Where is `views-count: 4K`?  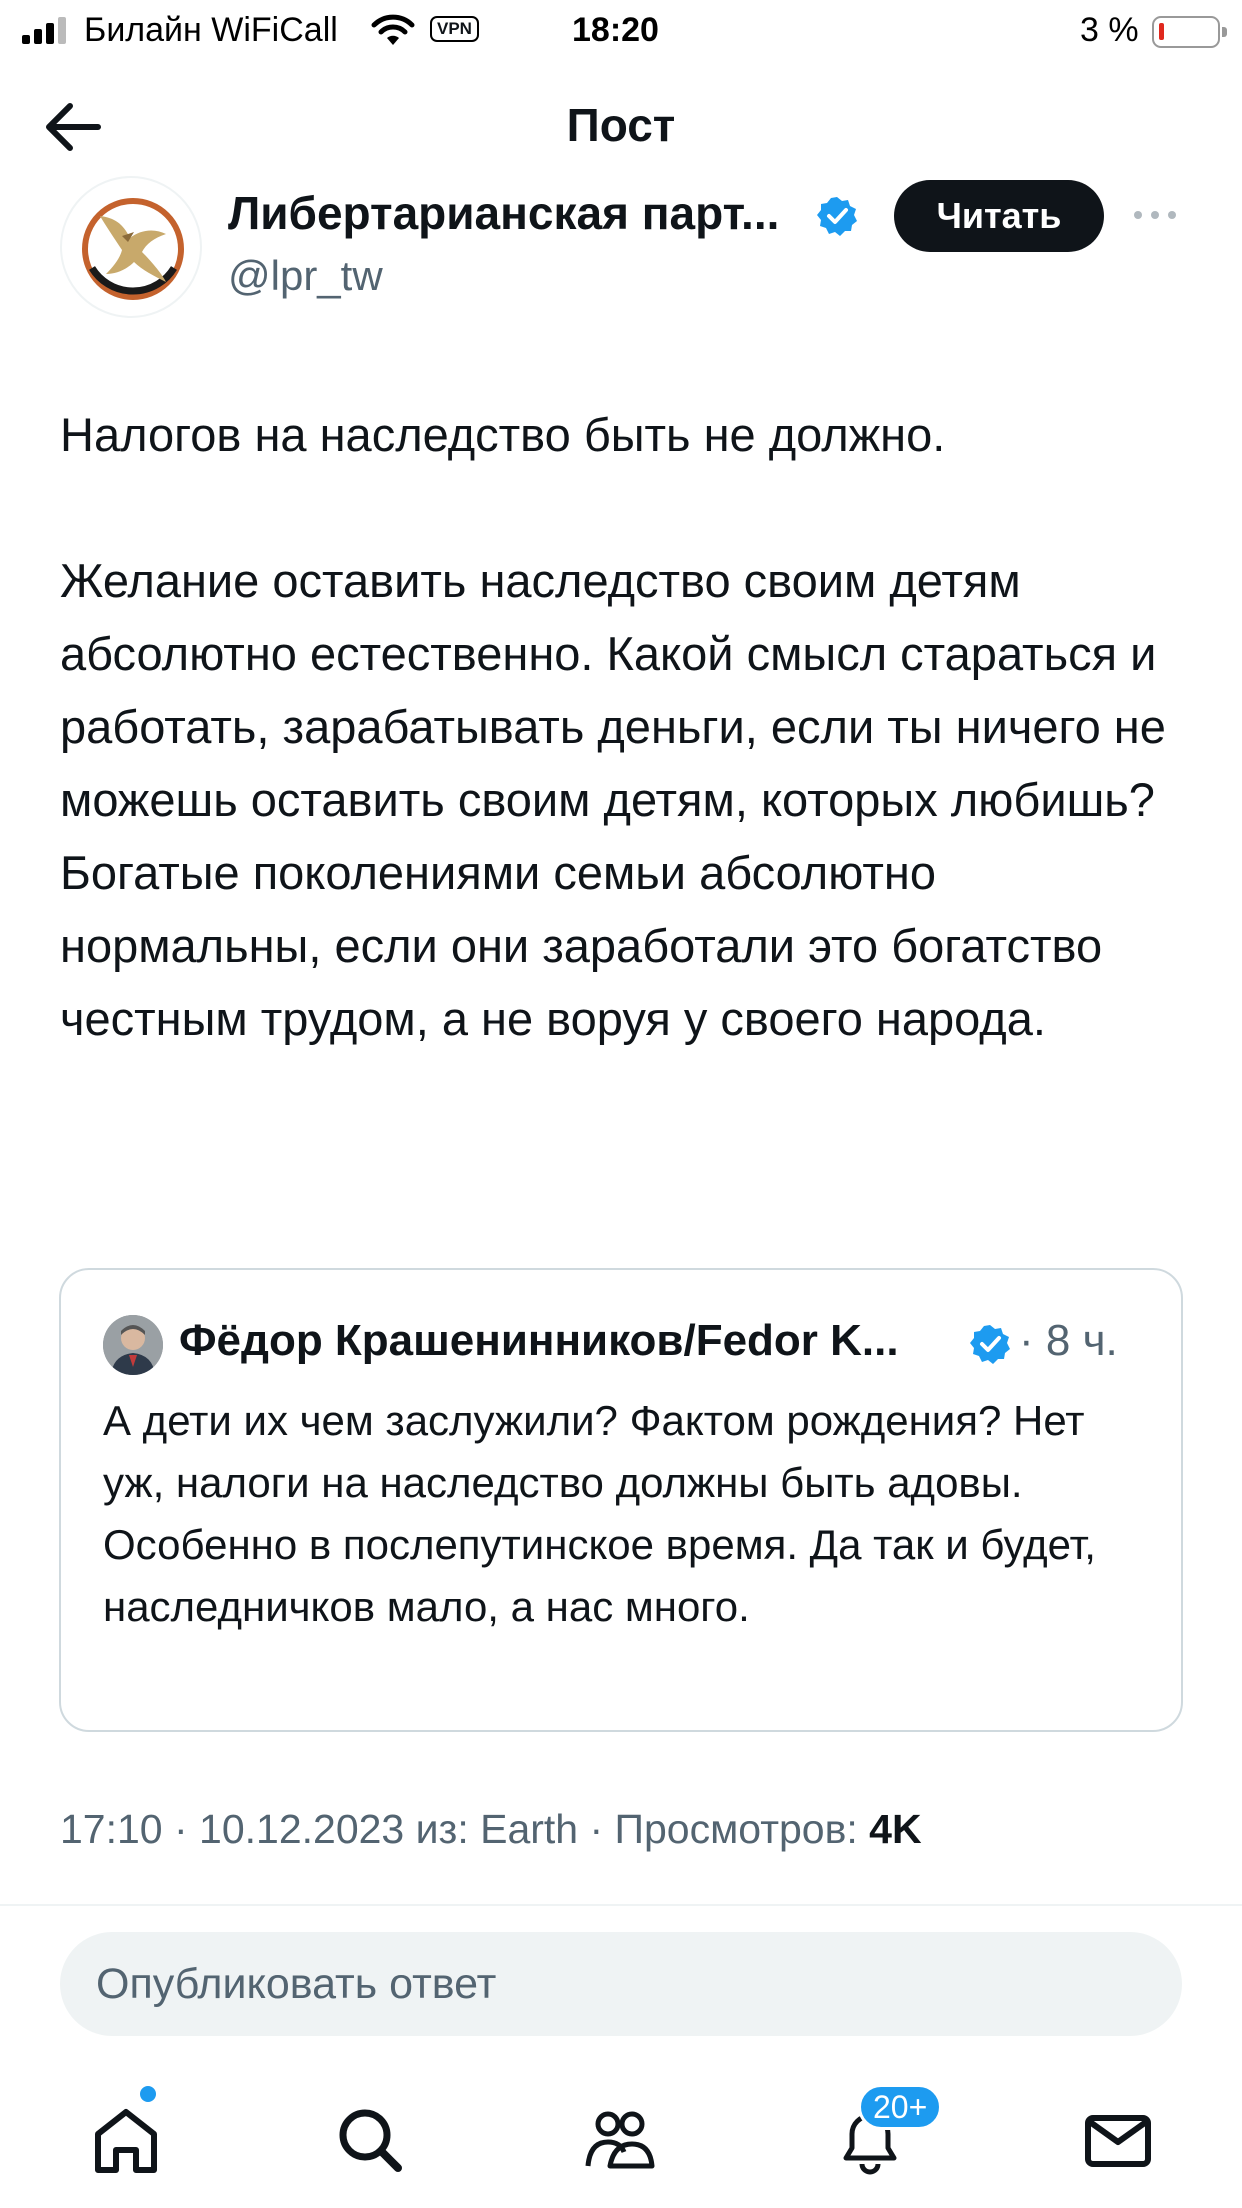 views-count: 4K is located at coordinates (895, 1829).